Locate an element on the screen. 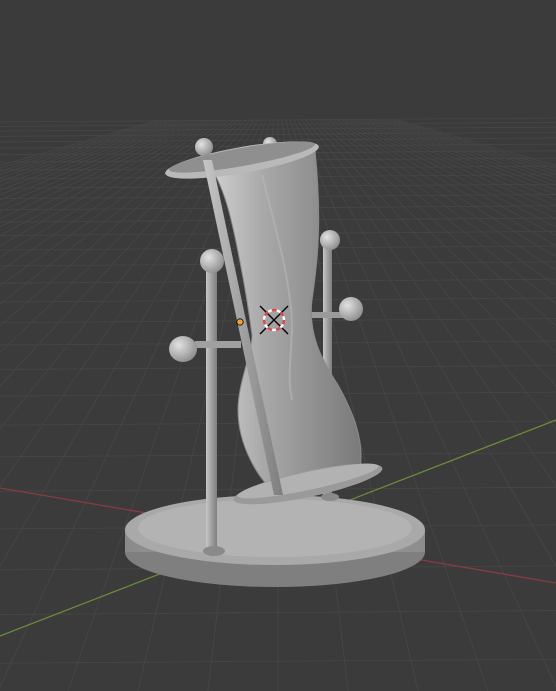 The width and height of the screenshot is (556, 691). side-peg-right is located at coordinates (336, 309).